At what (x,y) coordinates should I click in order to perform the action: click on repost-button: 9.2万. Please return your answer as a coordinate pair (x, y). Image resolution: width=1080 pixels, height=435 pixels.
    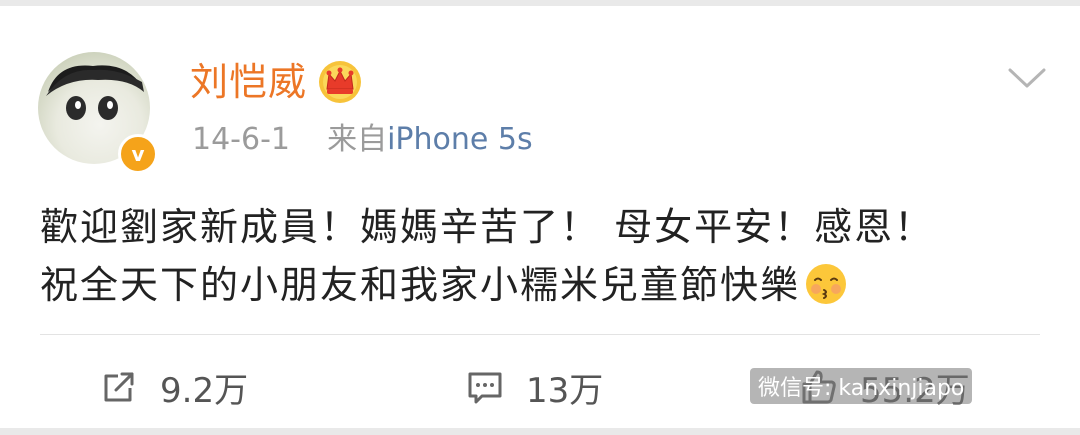
    Looking at the image, I should click on (174, 387).